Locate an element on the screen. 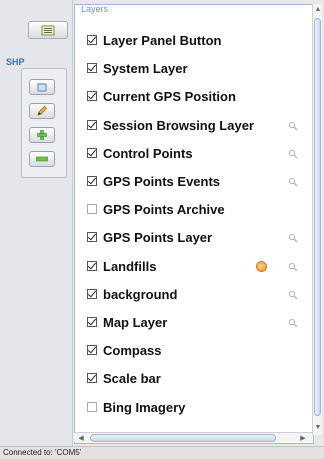 This screenshot has width=324, height=459. layer-row: GPS Points Events is located at coordinates (194, 182).